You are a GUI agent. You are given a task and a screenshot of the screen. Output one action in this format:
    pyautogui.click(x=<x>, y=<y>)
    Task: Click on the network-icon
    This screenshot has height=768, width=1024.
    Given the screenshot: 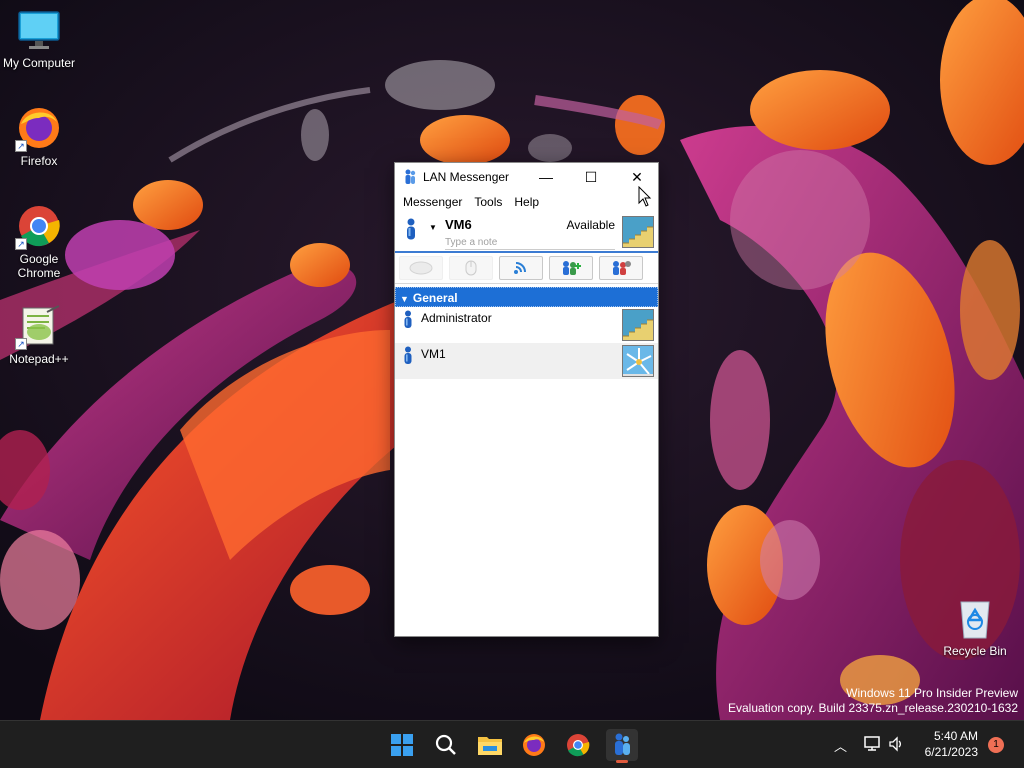 What is the action you would take?
    pyautogui.click(x=873, y=745)
    